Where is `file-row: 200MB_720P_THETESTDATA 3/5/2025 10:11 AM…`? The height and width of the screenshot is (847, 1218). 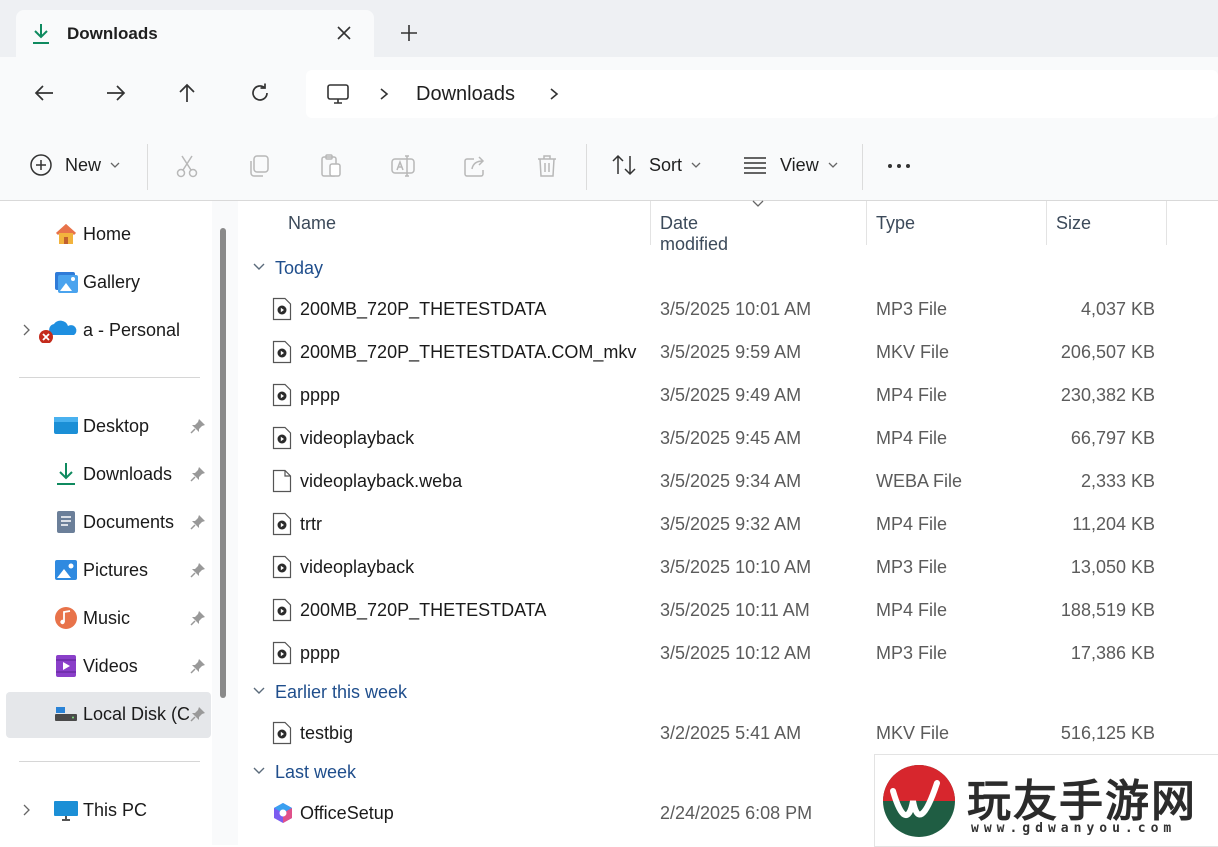 file-row: 200MB_720P_THETESTDATA 3/5/2025 10:11 AM… is located at coordinates (729, 610).